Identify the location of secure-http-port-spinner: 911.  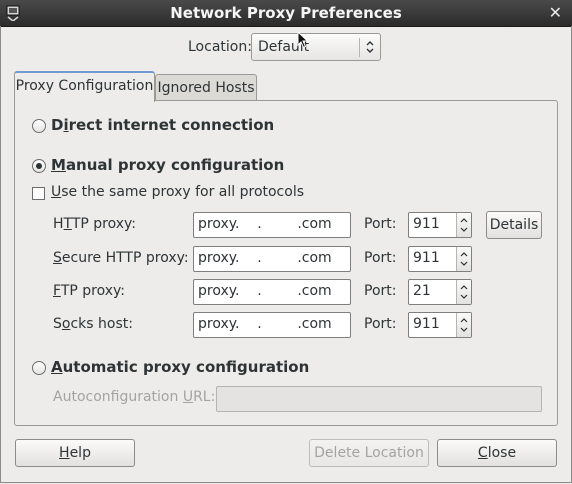
(440, 259).